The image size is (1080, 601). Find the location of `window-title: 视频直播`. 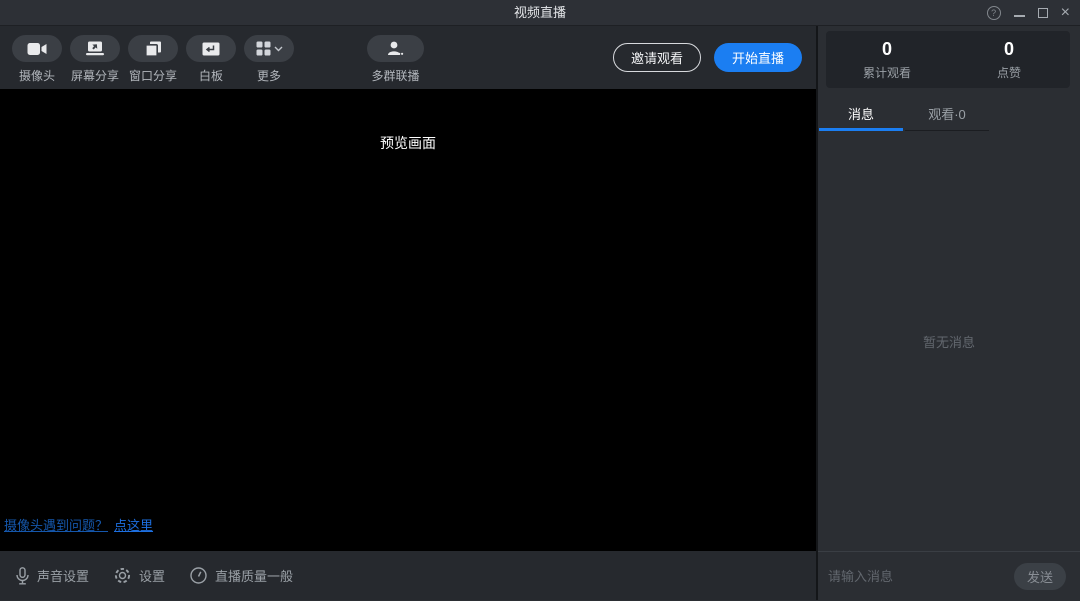

window-title: 视频直播 is located at coordinates (539, 12).